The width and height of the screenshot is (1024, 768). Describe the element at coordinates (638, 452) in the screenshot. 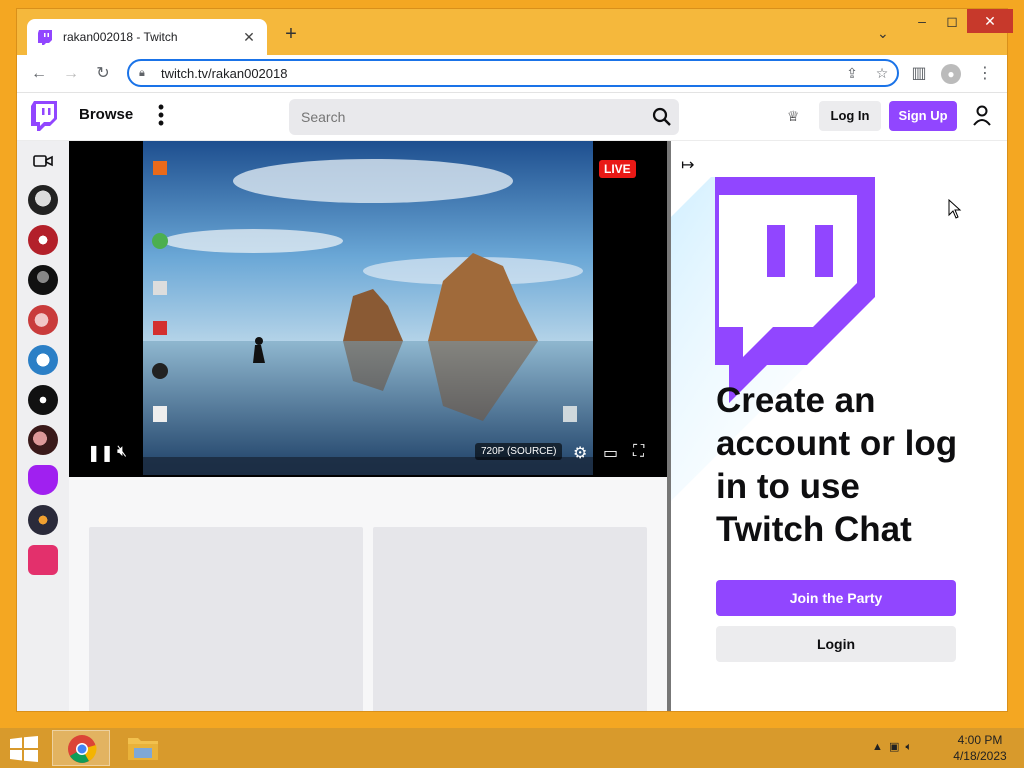

I see `fullscreen-icon: ⛶` at that location.